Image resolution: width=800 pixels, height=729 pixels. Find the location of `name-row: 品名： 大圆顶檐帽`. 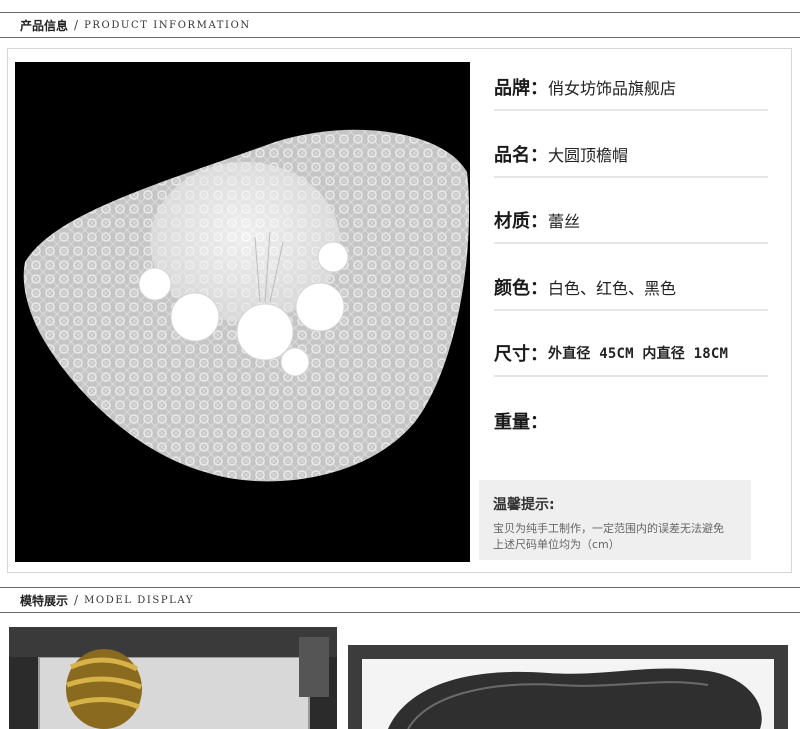

name-row: 品名： 大圆顶檐帽 is located at coordinates (631, 155).